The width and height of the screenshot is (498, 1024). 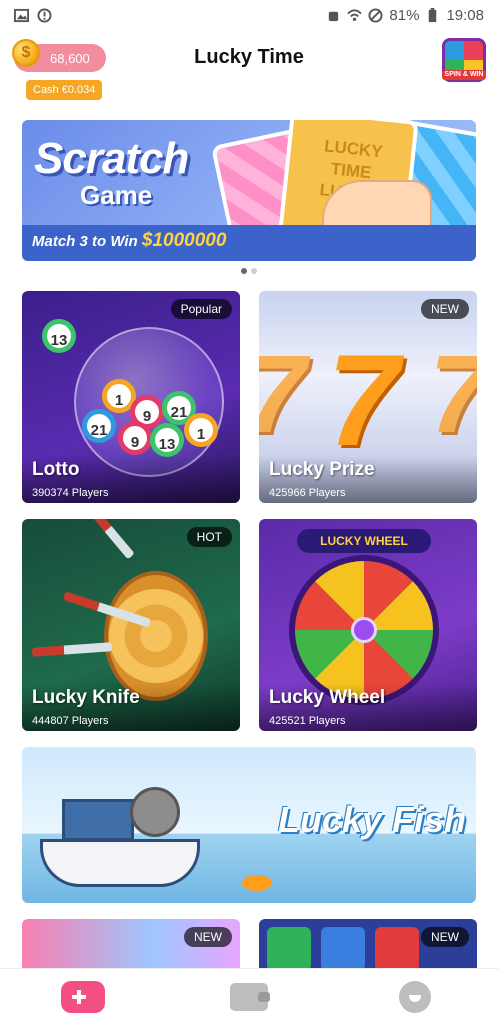 I want to click on status-bar: 81% 19:08, so click(x=249, y=15).